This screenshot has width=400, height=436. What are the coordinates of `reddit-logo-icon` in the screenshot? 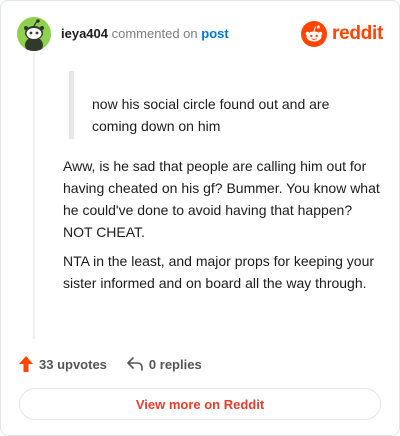 It's located at (314, 34).